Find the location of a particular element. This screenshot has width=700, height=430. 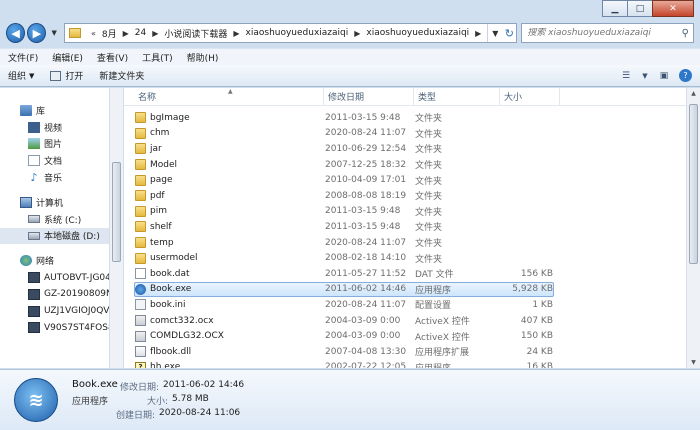

file-row: flbook.dll 2007-04-08 13:30 应用程序扩展 24 KB is located at coordinates (344, 352).